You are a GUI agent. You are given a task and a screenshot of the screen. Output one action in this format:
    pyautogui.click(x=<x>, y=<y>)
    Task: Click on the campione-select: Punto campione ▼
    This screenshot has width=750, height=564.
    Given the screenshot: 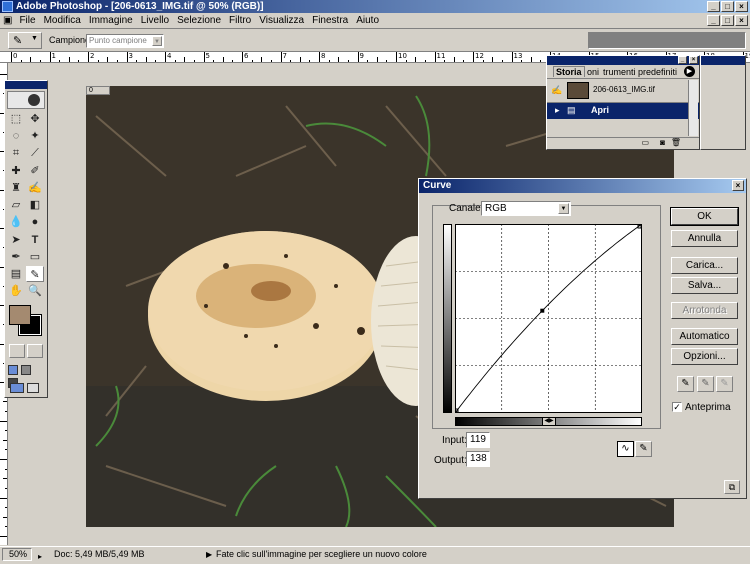 What is the action you would take?
    pyautogui.click(x=125, y=41)
    